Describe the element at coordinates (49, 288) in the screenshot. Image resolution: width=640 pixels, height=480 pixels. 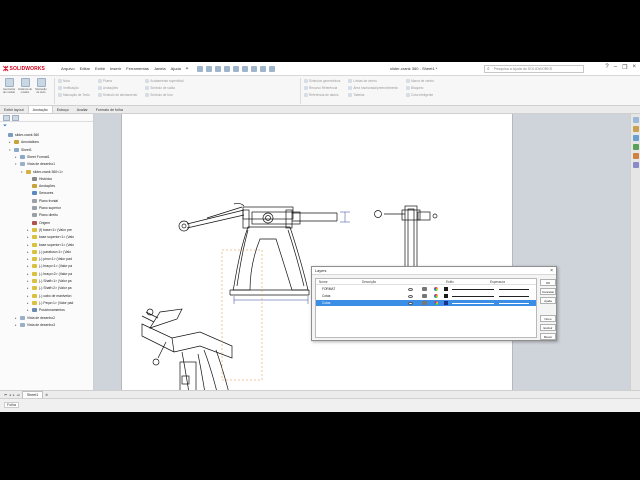
I see `tree-item: ▸ (-) Shaft<2> (Valor pa` at that location.